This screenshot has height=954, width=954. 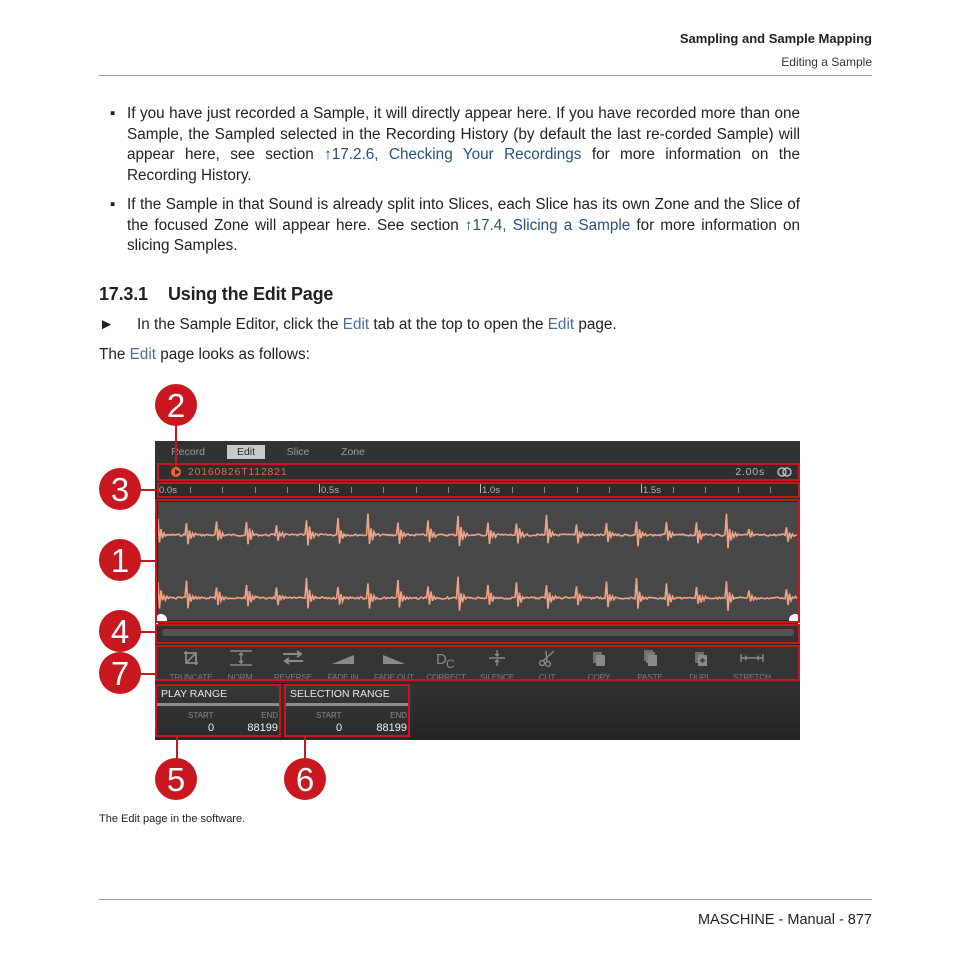 What do you see at coordinates (176, 405) in the screenshot?
I see `callout-2: 2` at bounding box center [176, 405].